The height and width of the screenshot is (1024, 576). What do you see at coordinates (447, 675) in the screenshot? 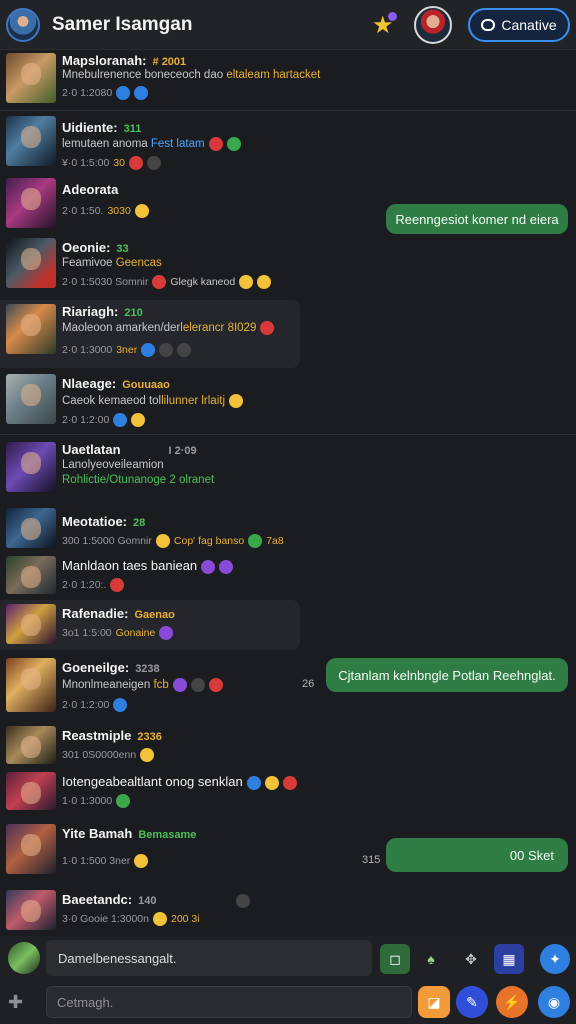
I see `outgoing-message: Cjtanlam kelnbngle Potlan Reehnglat.` at bounding box center [447, 675].